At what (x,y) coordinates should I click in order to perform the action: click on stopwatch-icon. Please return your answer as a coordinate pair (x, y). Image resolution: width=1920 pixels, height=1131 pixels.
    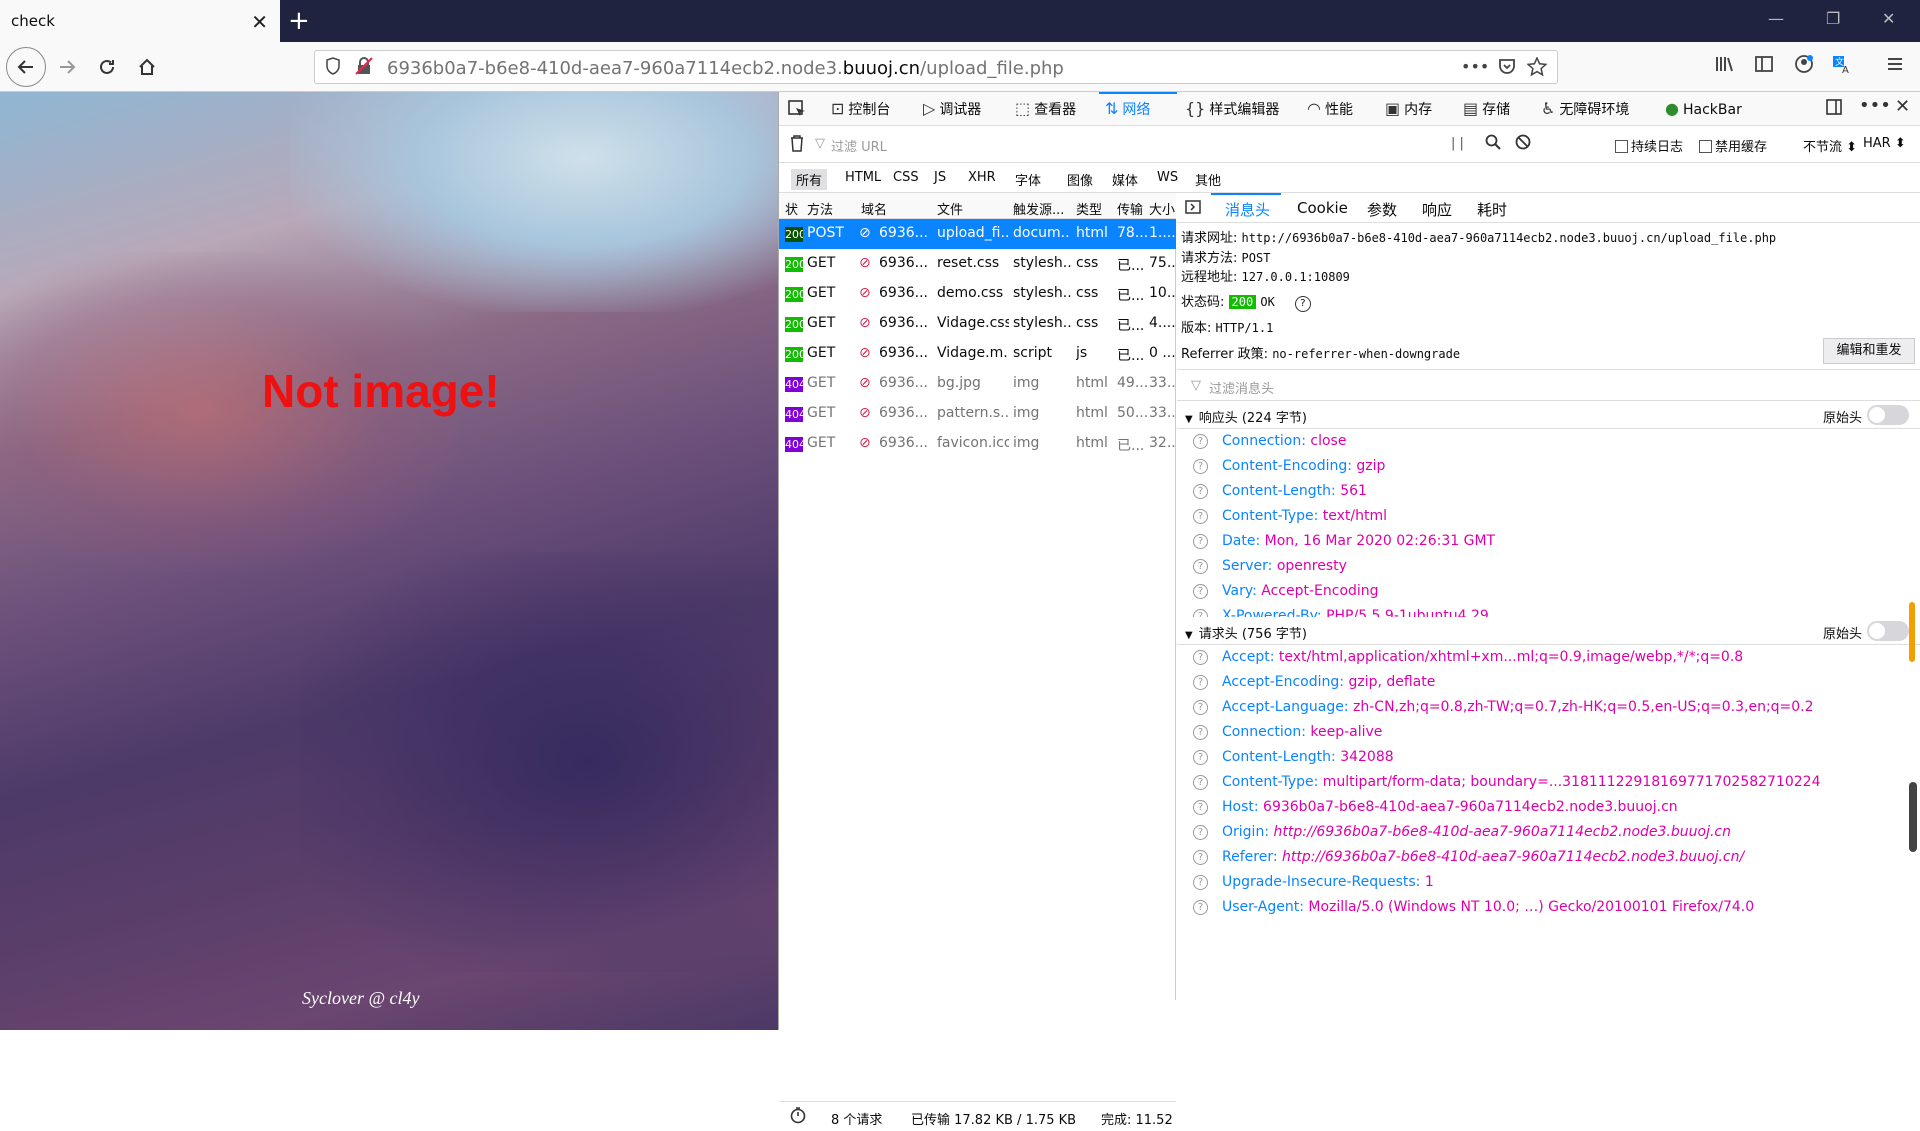
    Looking at the image, I should click on (798, 1117).